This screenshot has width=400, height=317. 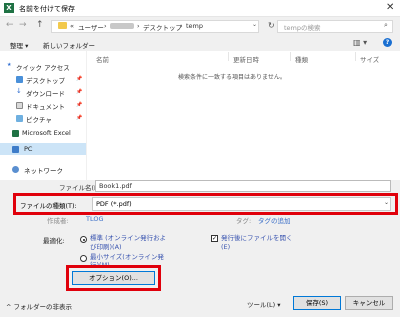 What do you see at coordinates (302, 28) in the screenshot?
I see `search-placeholder: tempの検索` at bounding box center [302, 28].